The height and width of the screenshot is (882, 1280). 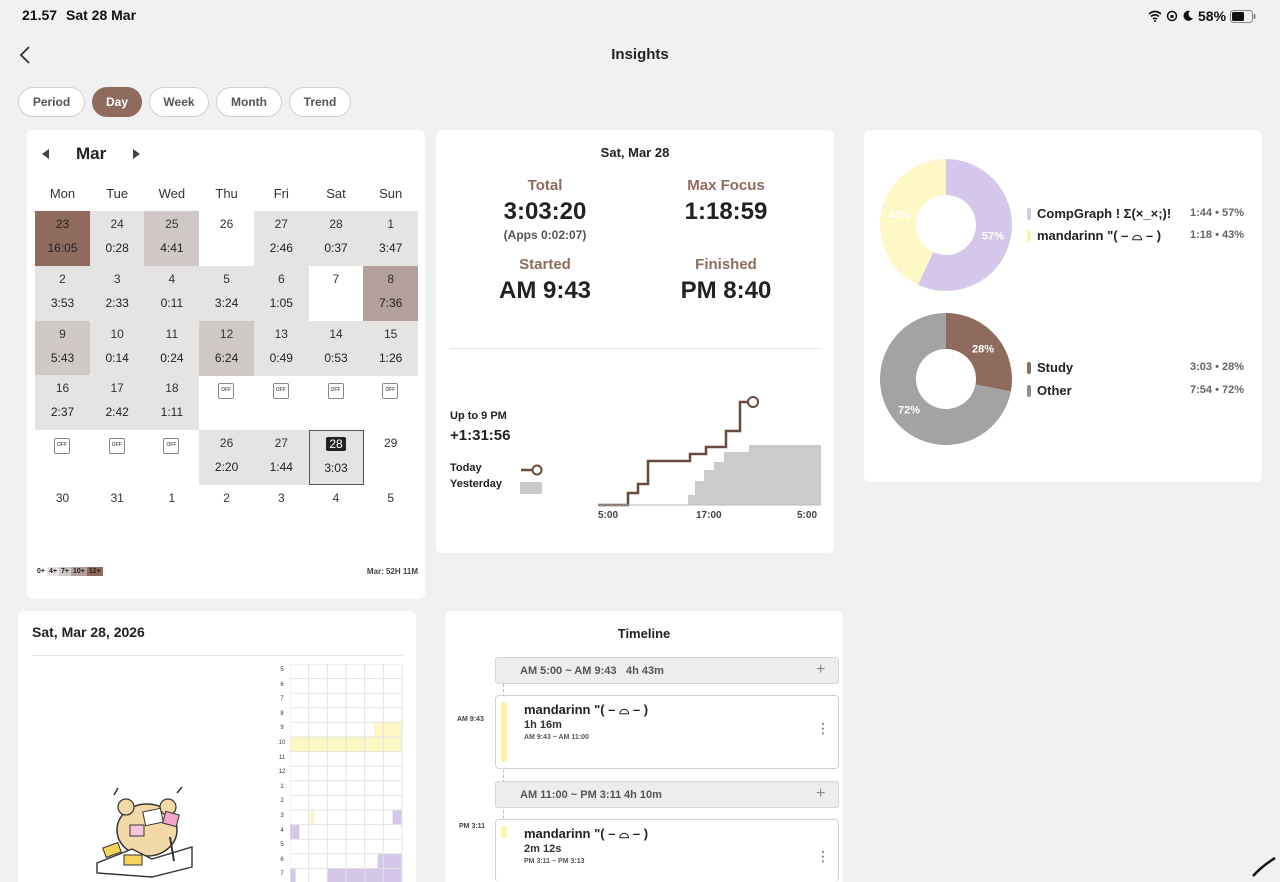 What do you see at coordinates (227, 458) in the screenshot?
I see `calendar-day: 26 2:20` at bounding box center [227, 458].